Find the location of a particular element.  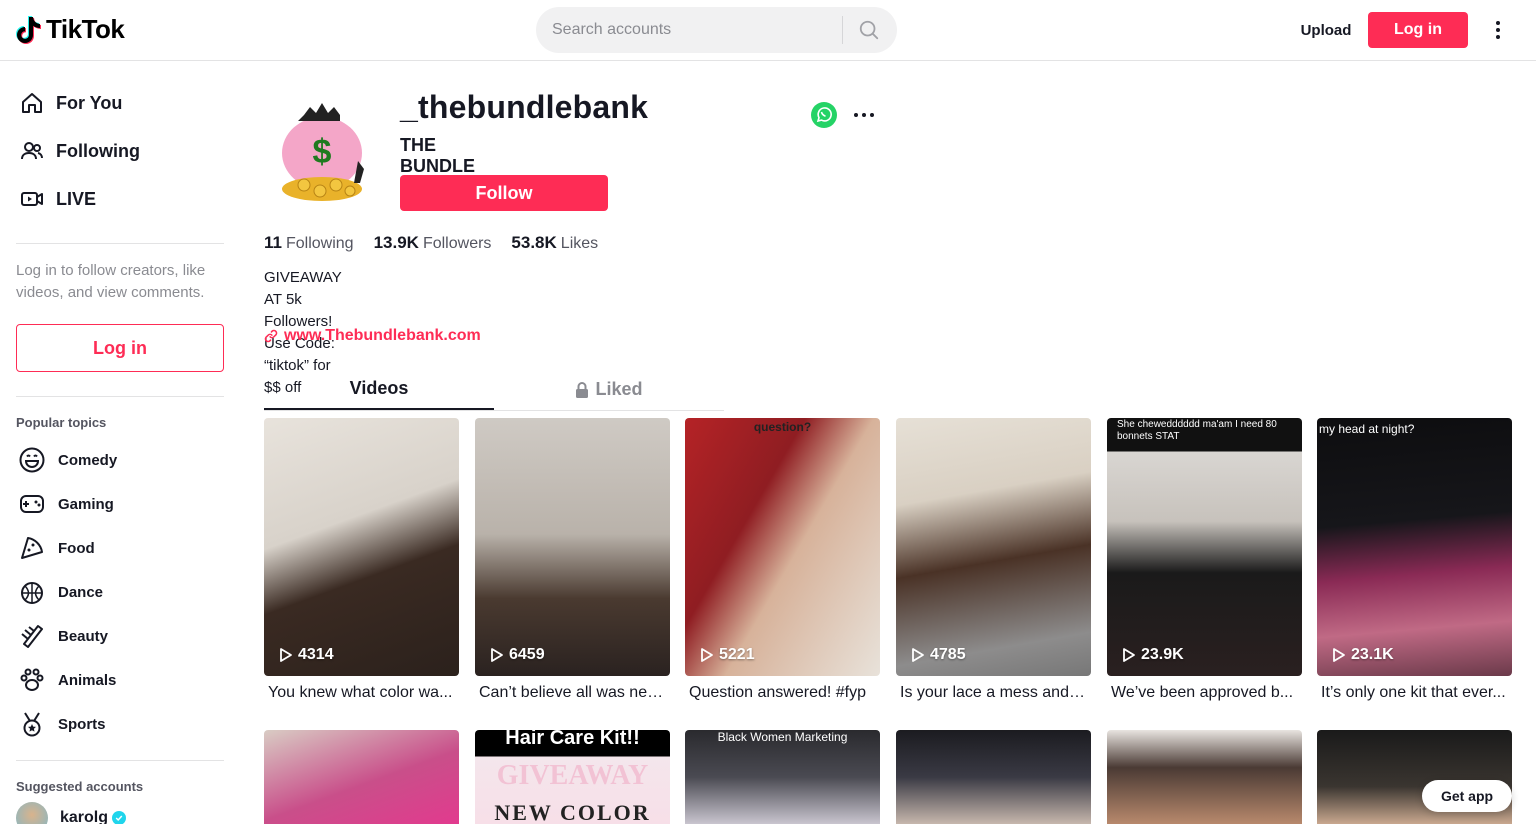

video-card: Black Women Marketing is located at coordinates (782, 777).